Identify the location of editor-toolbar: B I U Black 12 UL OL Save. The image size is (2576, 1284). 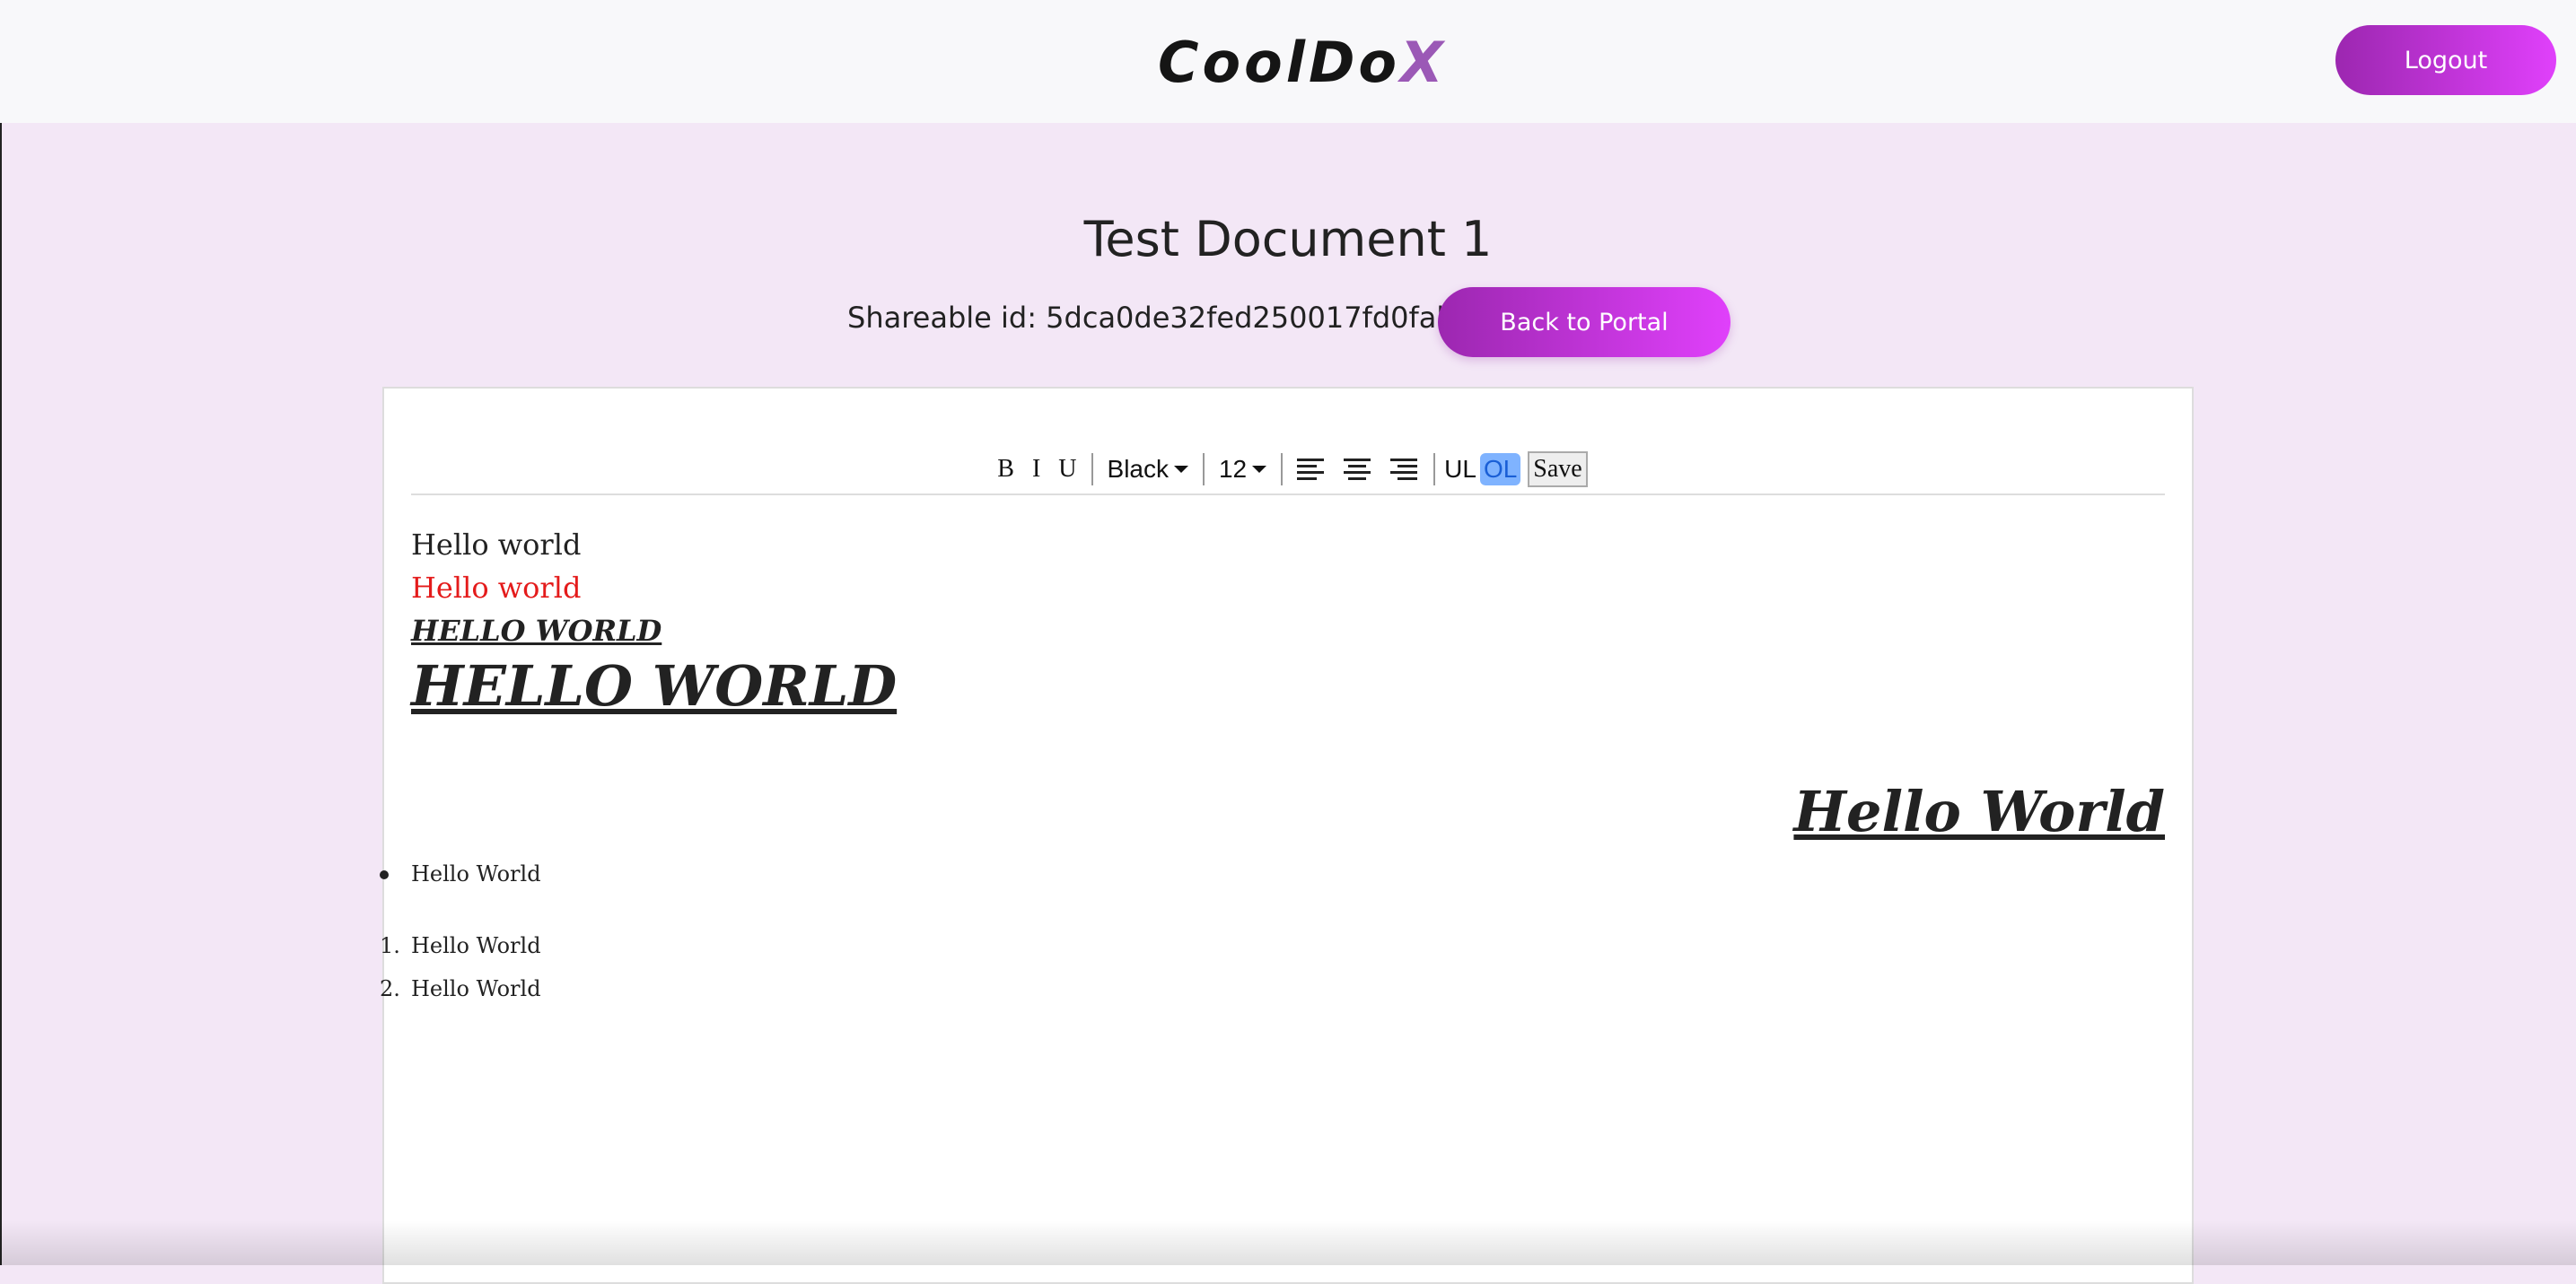
(1288, 469).